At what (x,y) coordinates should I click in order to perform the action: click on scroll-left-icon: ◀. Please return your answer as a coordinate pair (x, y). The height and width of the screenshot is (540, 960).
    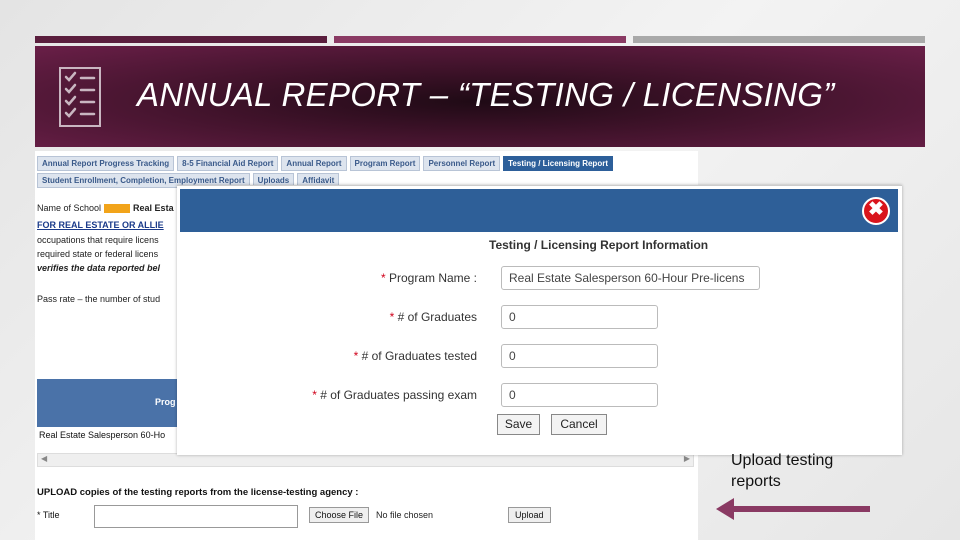
    Looking at the image, I should click on (44, 458).